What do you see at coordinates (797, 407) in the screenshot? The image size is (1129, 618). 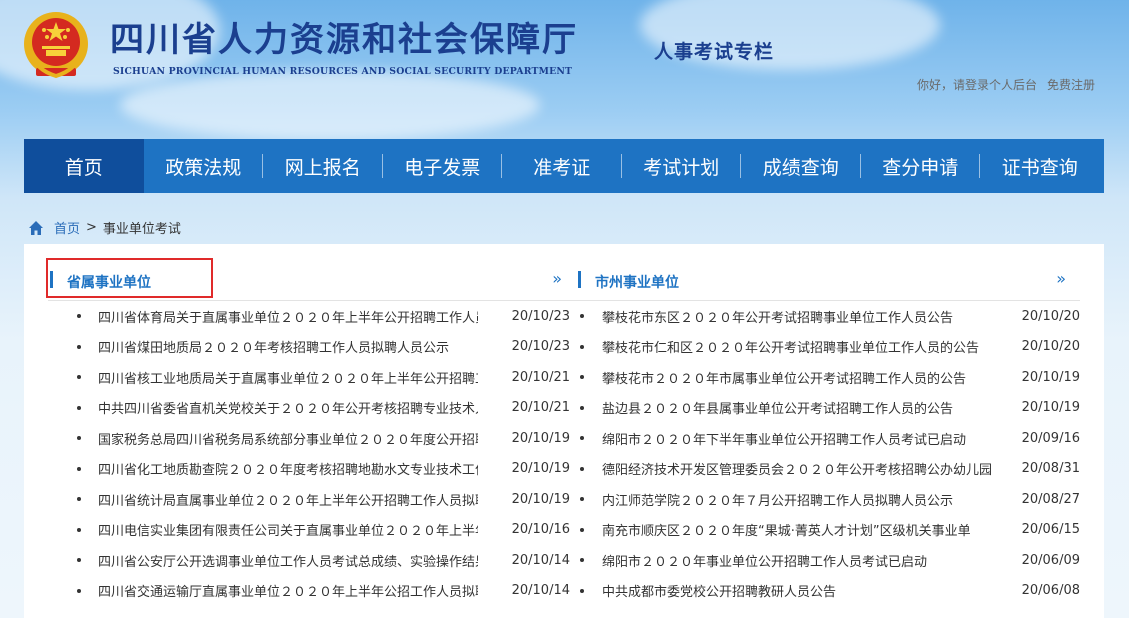 I see `article-link: 盐边县２０２０年县属事业单位公开考试招聘工作人员的公告` at bounding box center [797, 407].